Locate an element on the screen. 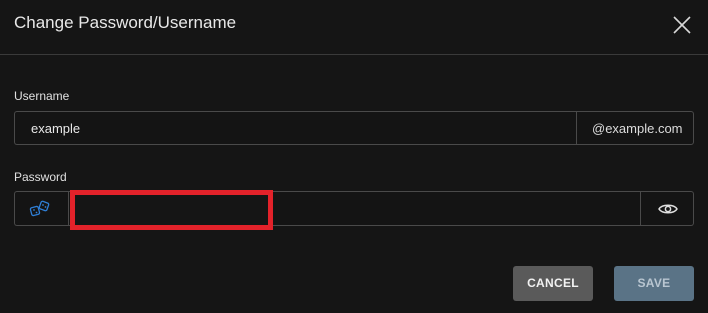  save-button: SAVE is located at coordinates (654, 283).